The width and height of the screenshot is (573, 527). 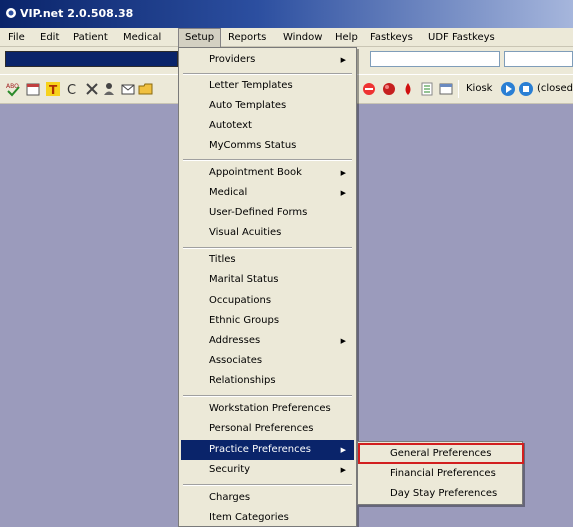 What do you see at coordinates (142, 37) in the screenshot?
I see `menu-medical: Medical` at bounding box center [142, 37].